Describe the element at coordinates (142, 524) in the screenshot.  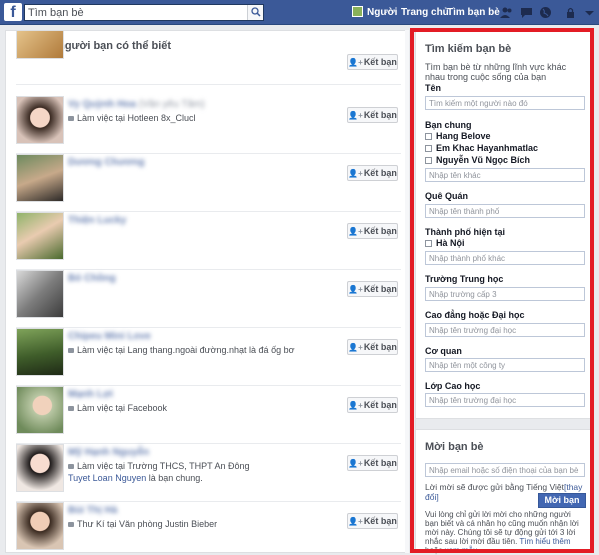
I see `friend-work: Thư Kí tại Văn phòng Justin Bieber` at that location.